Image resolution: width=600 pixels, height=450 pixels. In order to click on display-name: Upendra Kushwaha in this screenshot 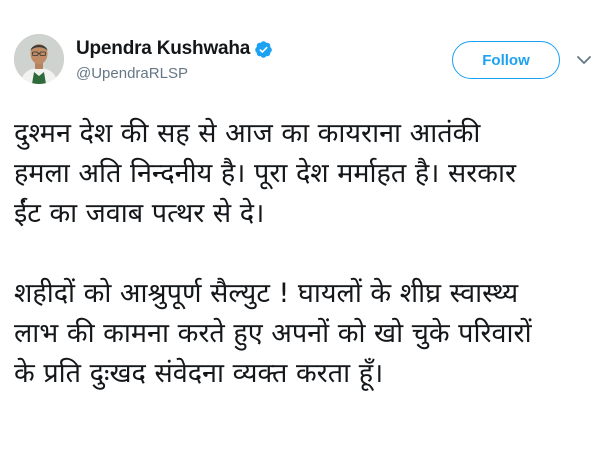, I will do `click(163, 49)`.